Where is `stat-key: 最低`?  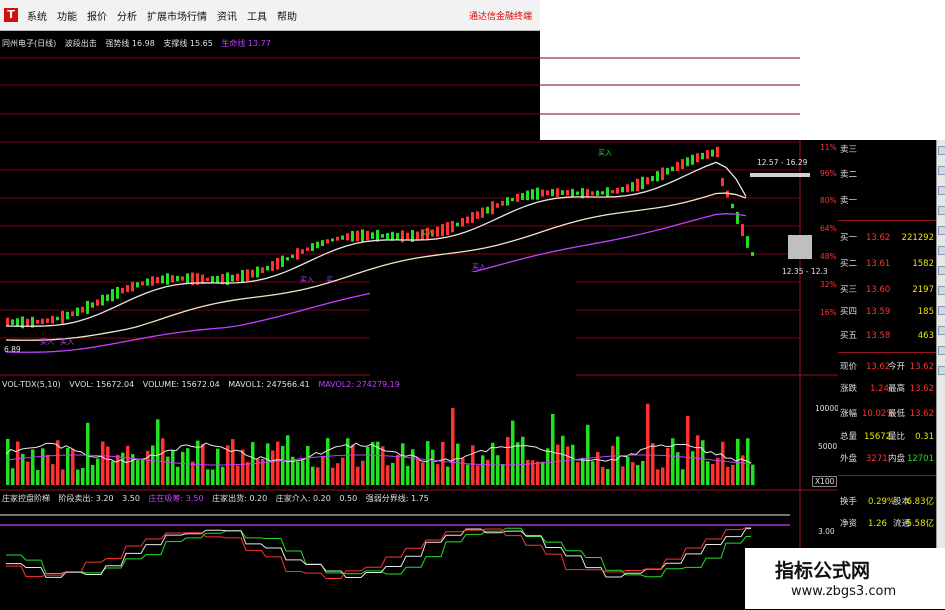 stat-key: 最低 is located at coordinates (897, 414).